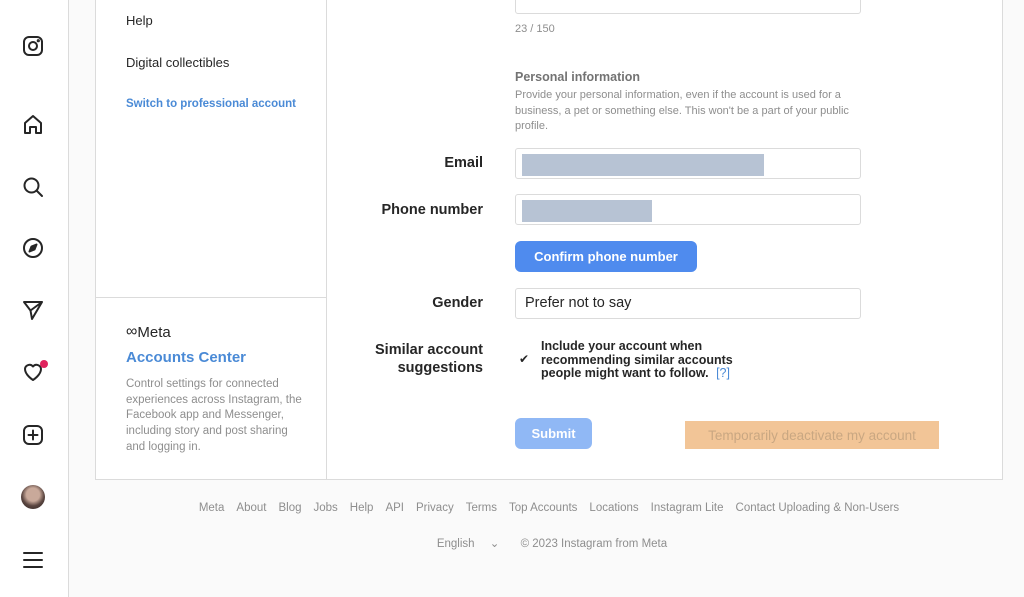 Image resolution: width=1024 pixels, height=597 pixels. I want to click on footer-link-help: Help, so click(362, 508).